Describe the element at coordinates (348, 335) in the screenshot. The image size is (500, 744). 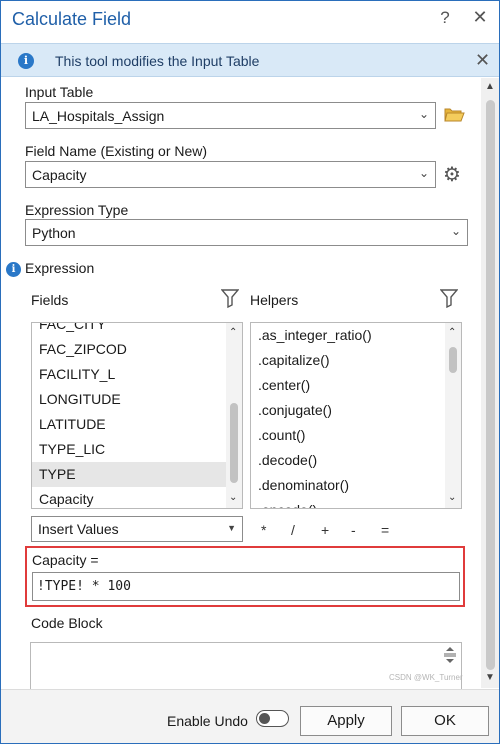
I see `list-item: .as_integer_ratio()` at that location.